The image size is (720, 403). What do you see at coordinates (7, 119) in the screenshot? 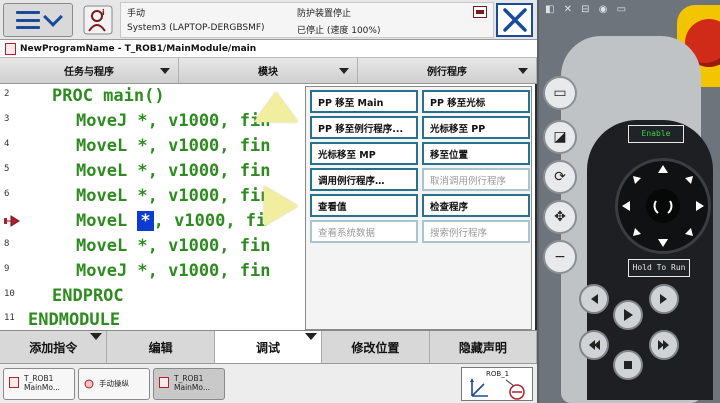
I see `line-number: 3` at bounding box center [7, 119].